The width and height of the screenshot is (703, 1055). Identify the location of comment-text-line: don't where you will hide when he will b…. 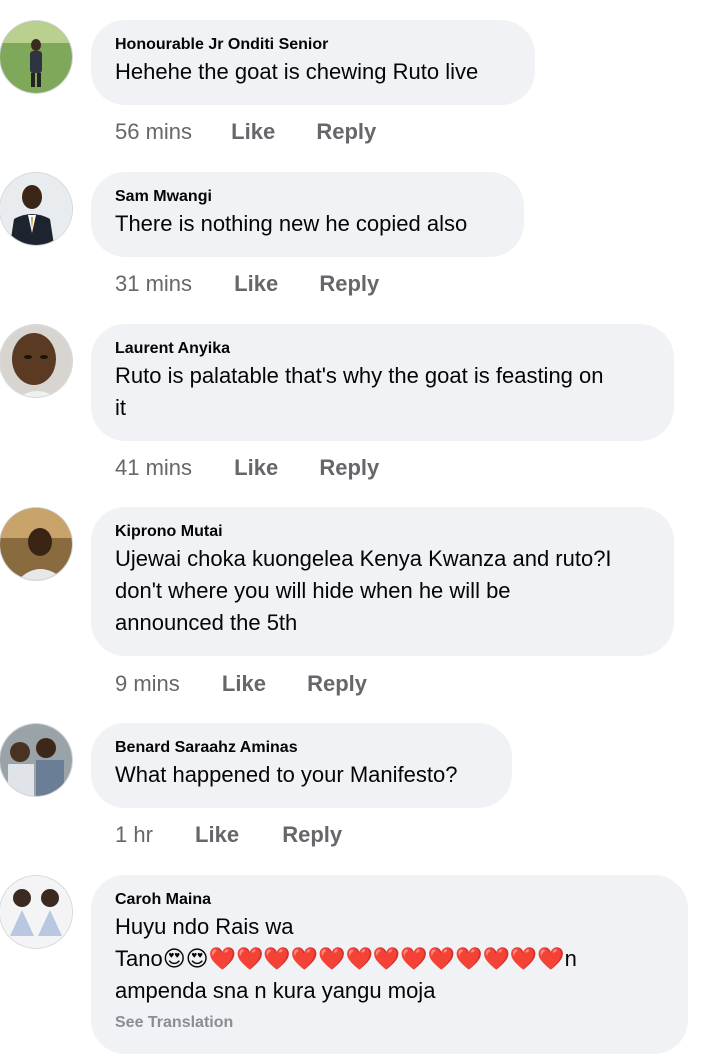
(313, 590).